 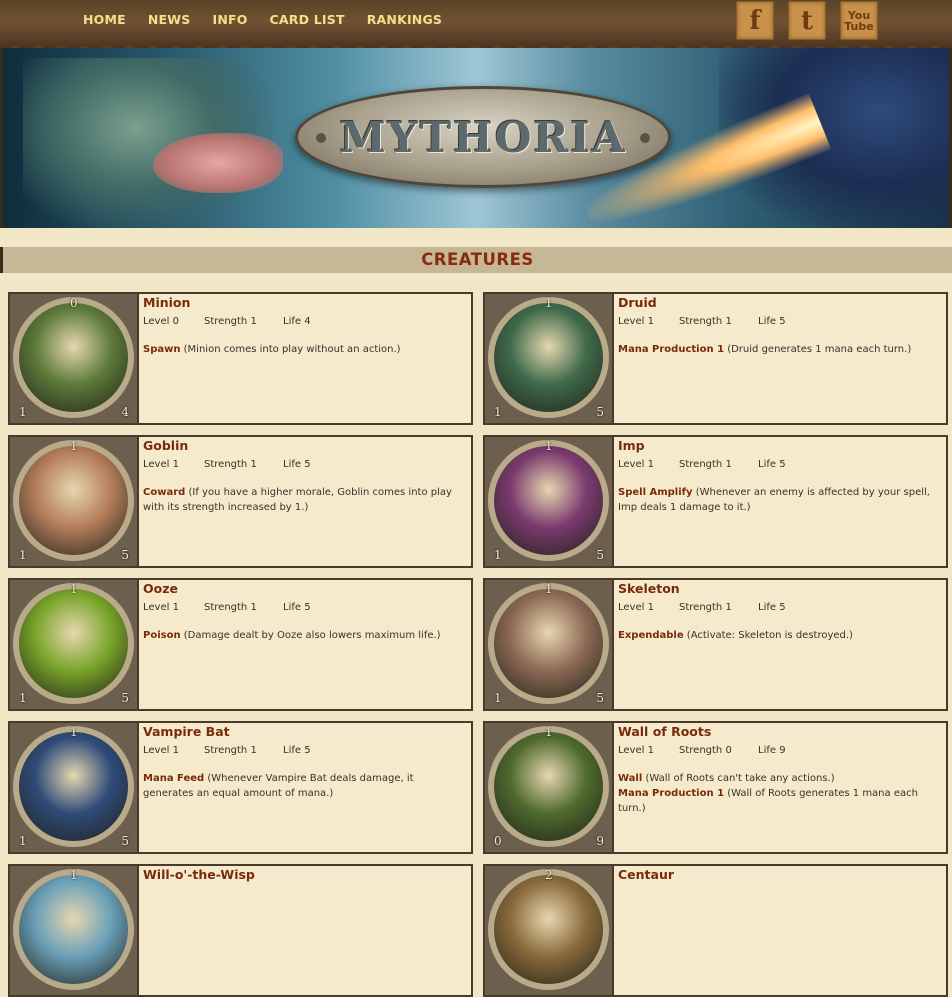 I want to click on youtube-icon: You Tube, so click(x=859, y=20).